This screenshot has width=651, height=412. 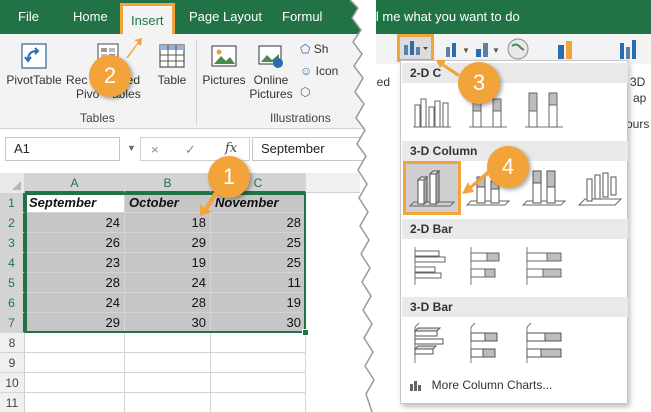 I want to click on 3d-models-button: ⬡, so click(x=305, y=92).